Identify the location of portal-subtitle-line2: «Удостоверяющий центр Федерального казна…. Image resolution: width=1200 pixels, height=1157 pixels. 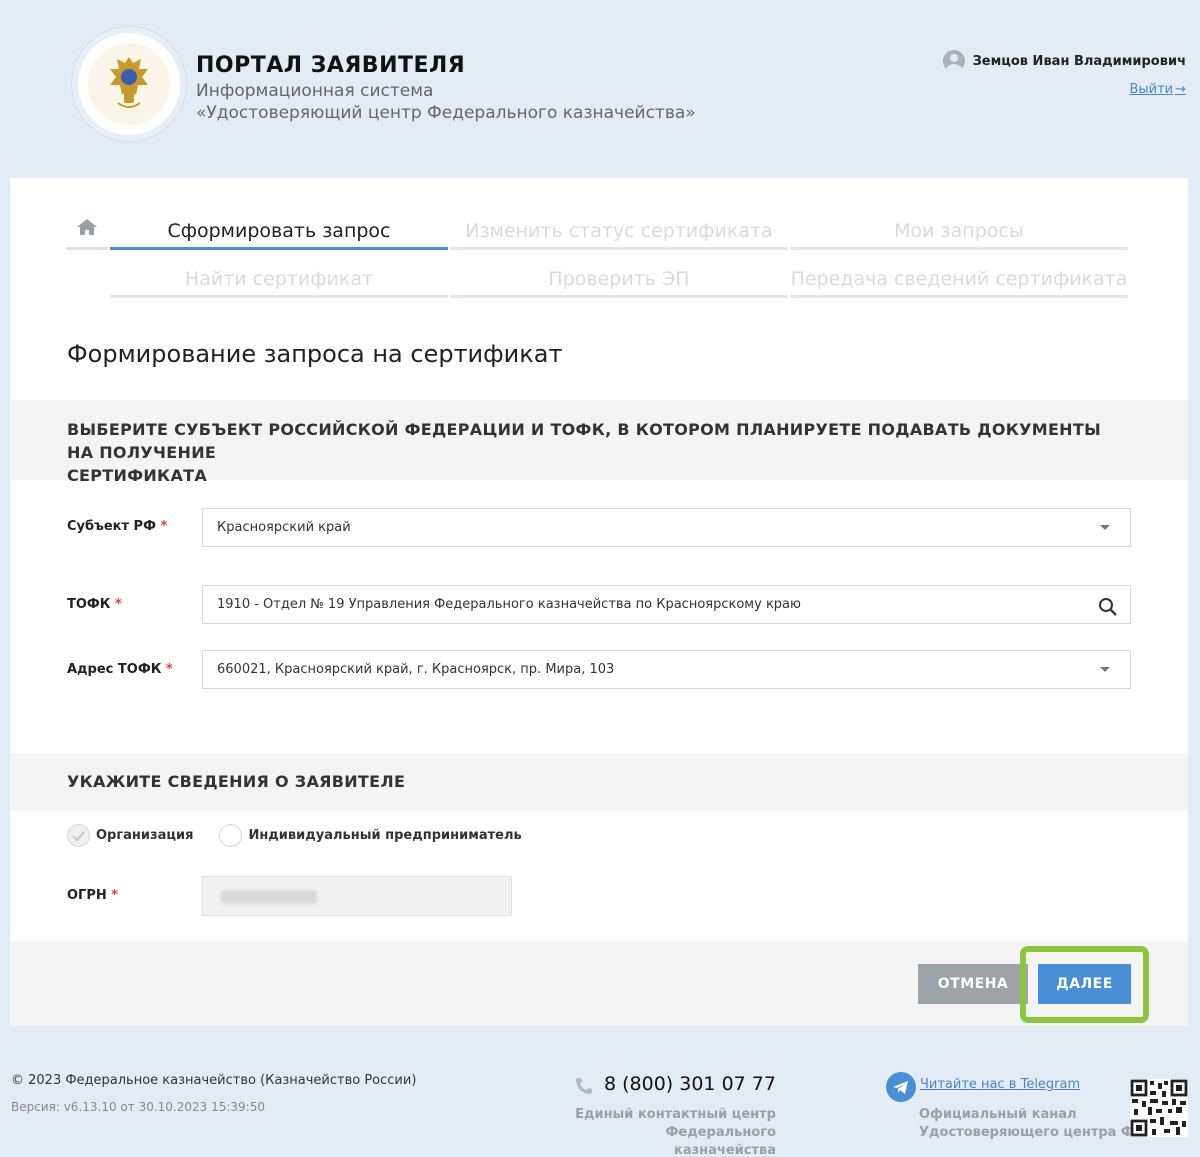
(446, 113).